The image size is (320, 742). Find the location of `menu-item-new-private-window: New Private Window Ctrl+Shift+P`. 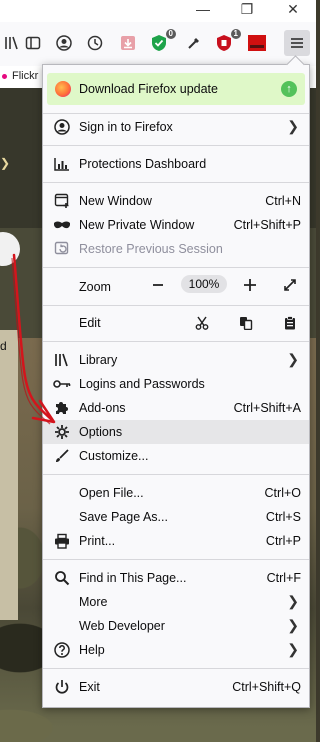

menu-item-new-private-window: New Private Window Ctrl+Shift+P is located at coordinates (176, 225).